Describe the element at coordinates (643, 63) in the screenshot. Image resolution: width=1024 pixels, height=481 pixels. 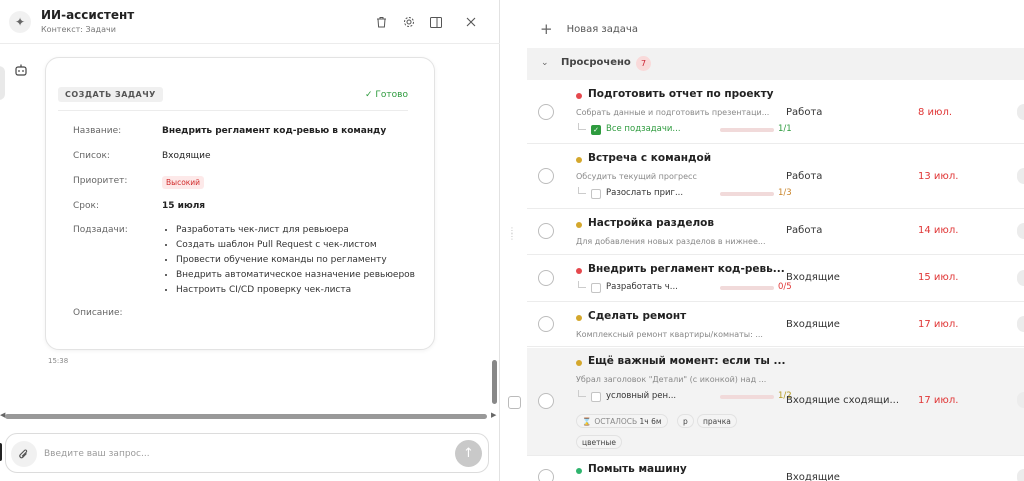
I see `group-count-badge: 7` at that location.